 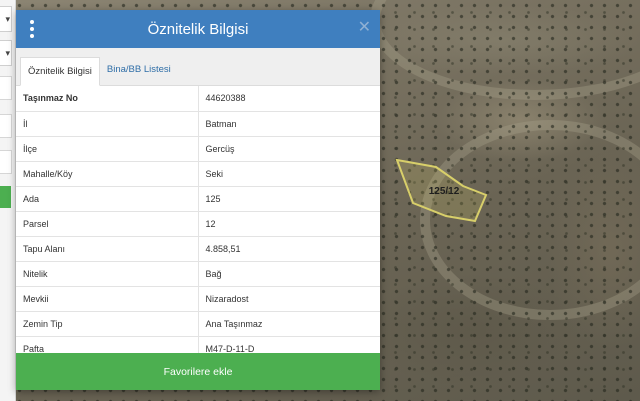 I want to click on left-select-2: ▾, so click(x=6, y=53).